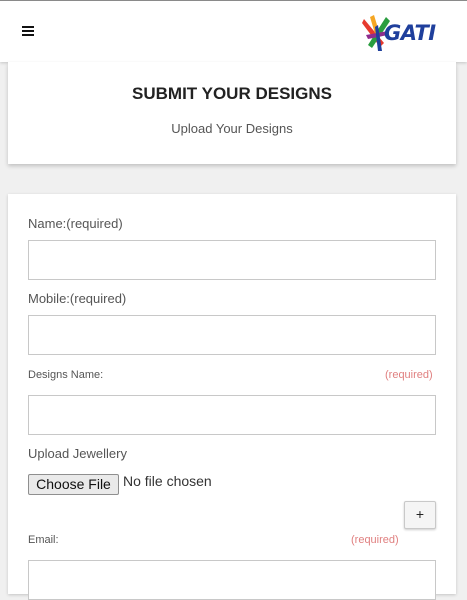 This screenshot has height=600, width=467. Describe the element at coordinates (75, 223) in the screenshot. I see `name-label: Name:(required)` at that location.